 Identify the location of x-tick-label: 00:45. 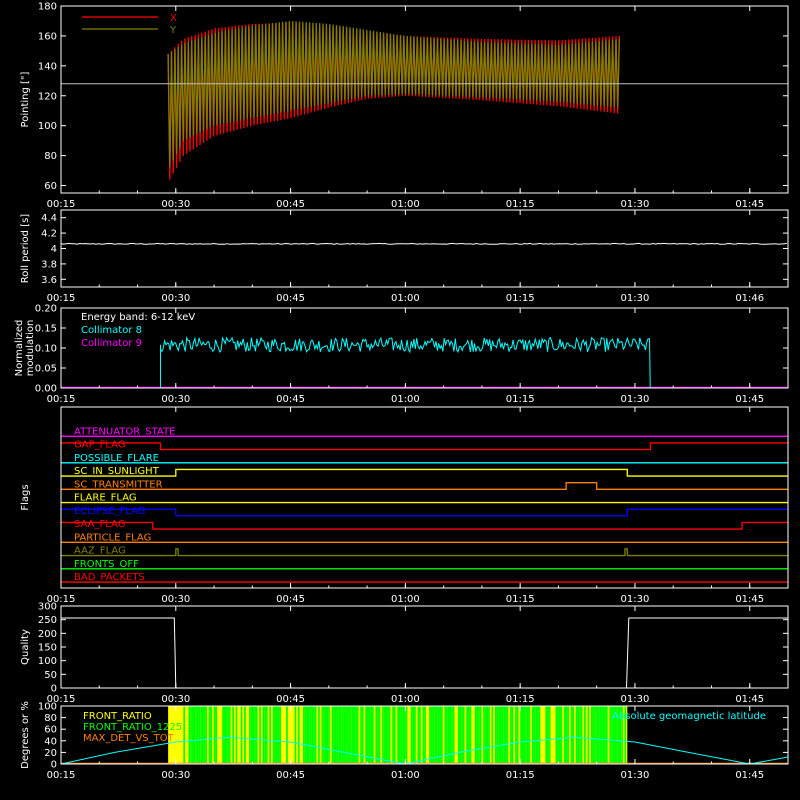
(290, 775).